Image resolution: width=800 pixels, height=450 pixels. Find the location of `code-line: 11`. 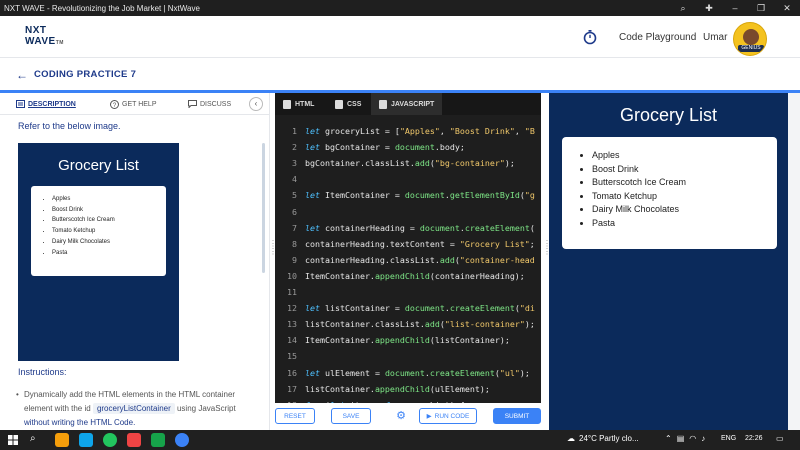

code-line: 11 is located at coordinates (408, 292).